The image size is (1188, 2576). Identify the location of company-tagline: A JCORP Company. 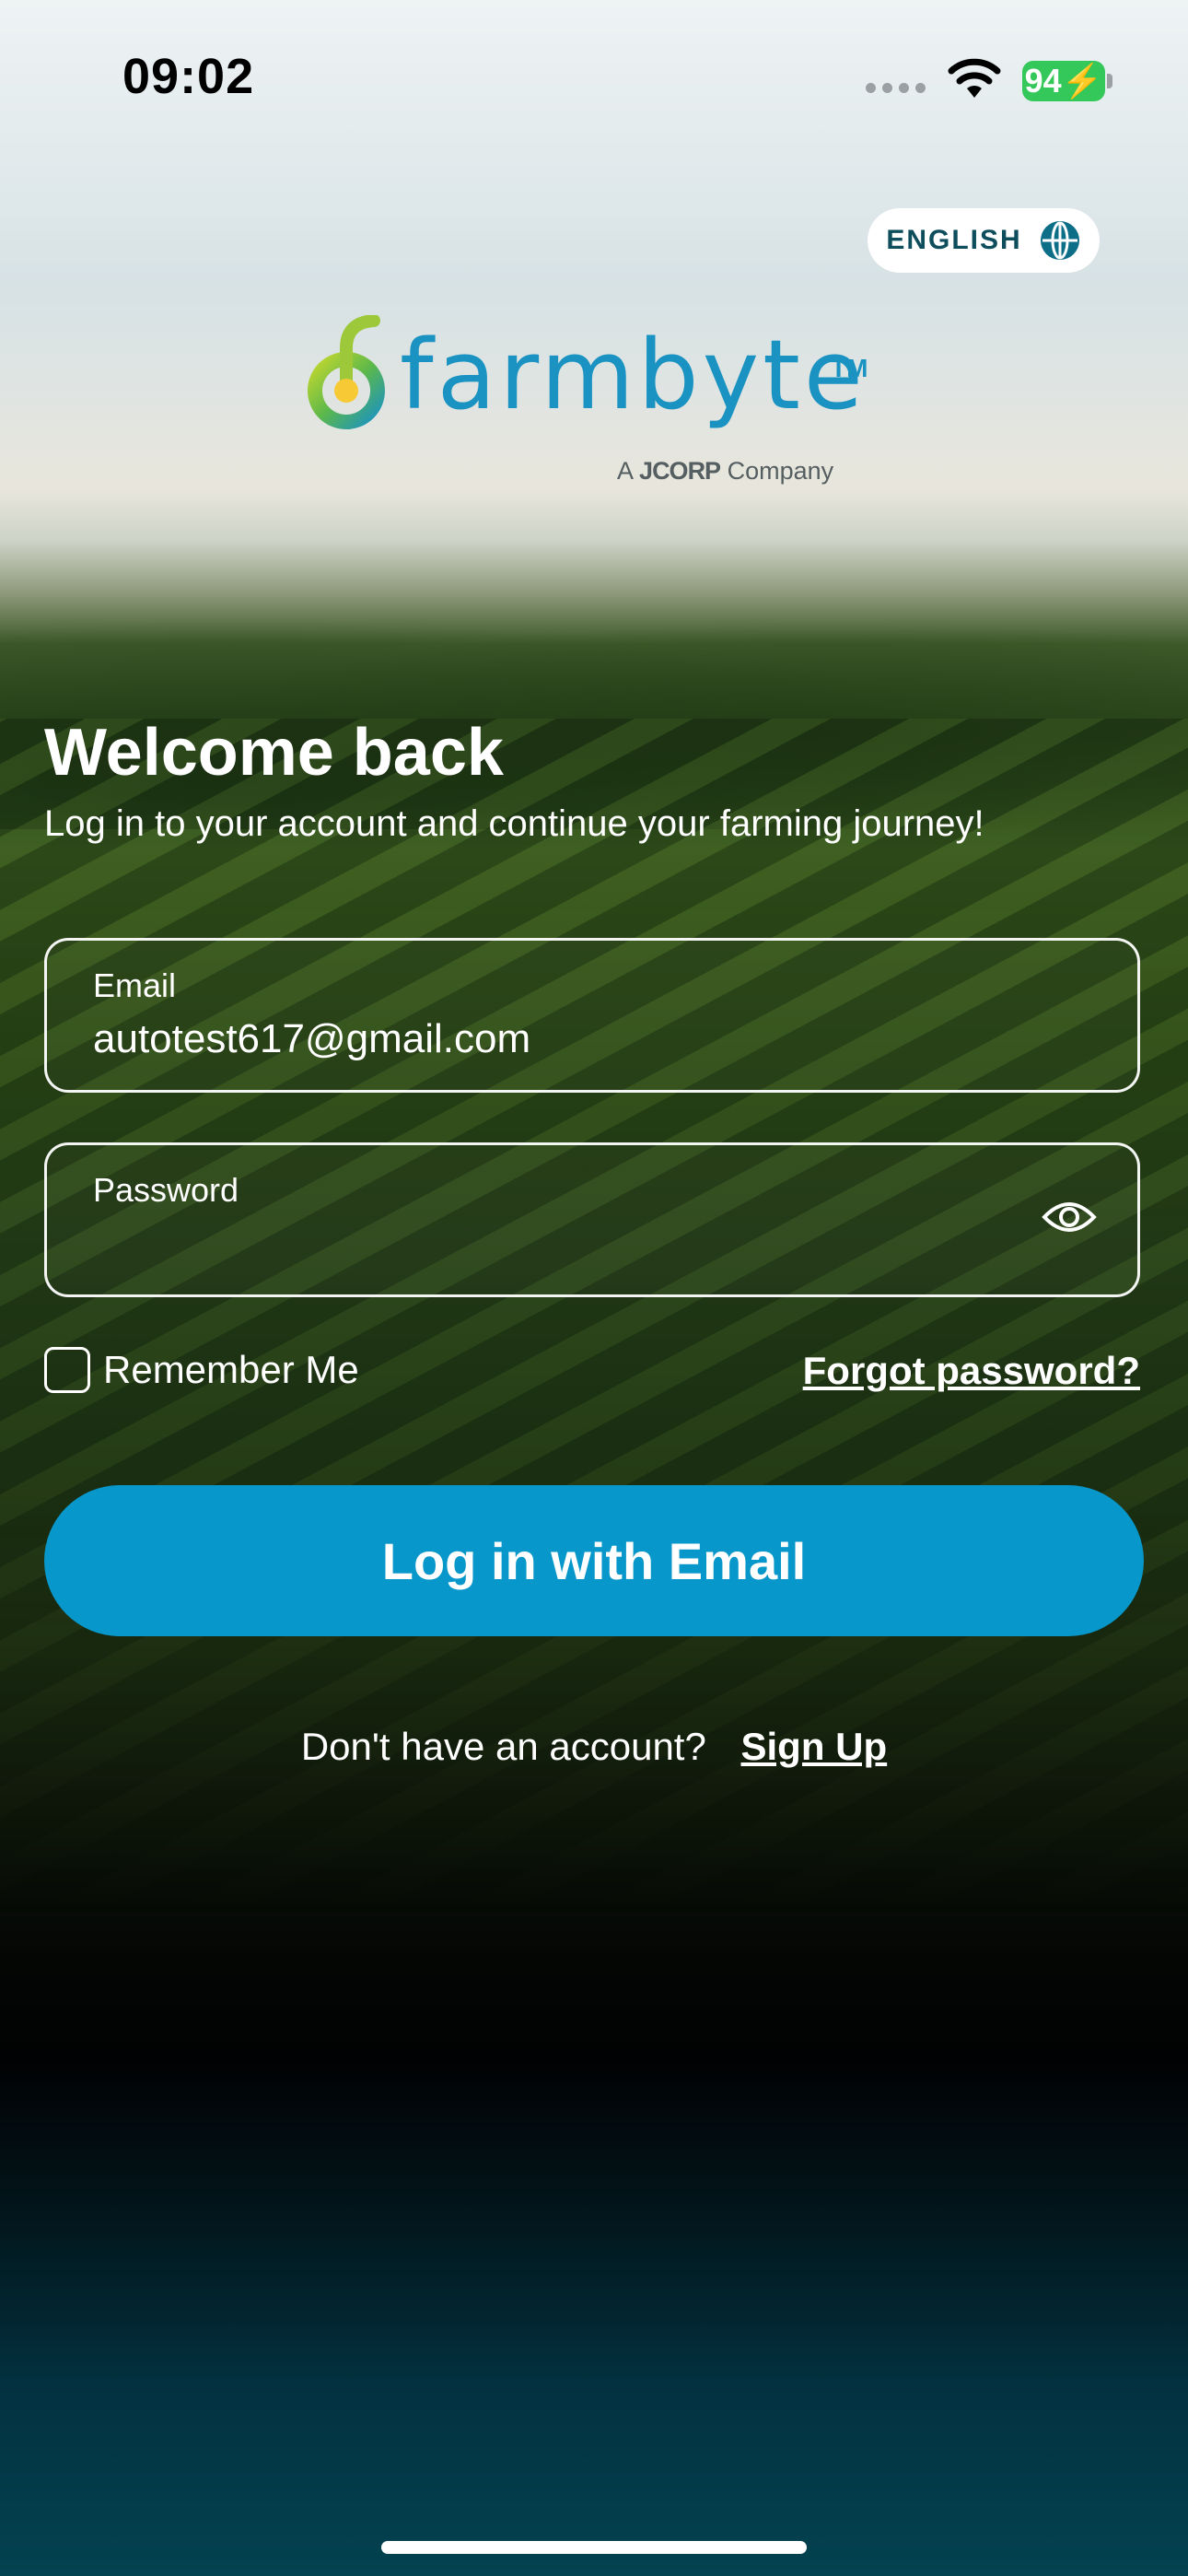
(725, 471).